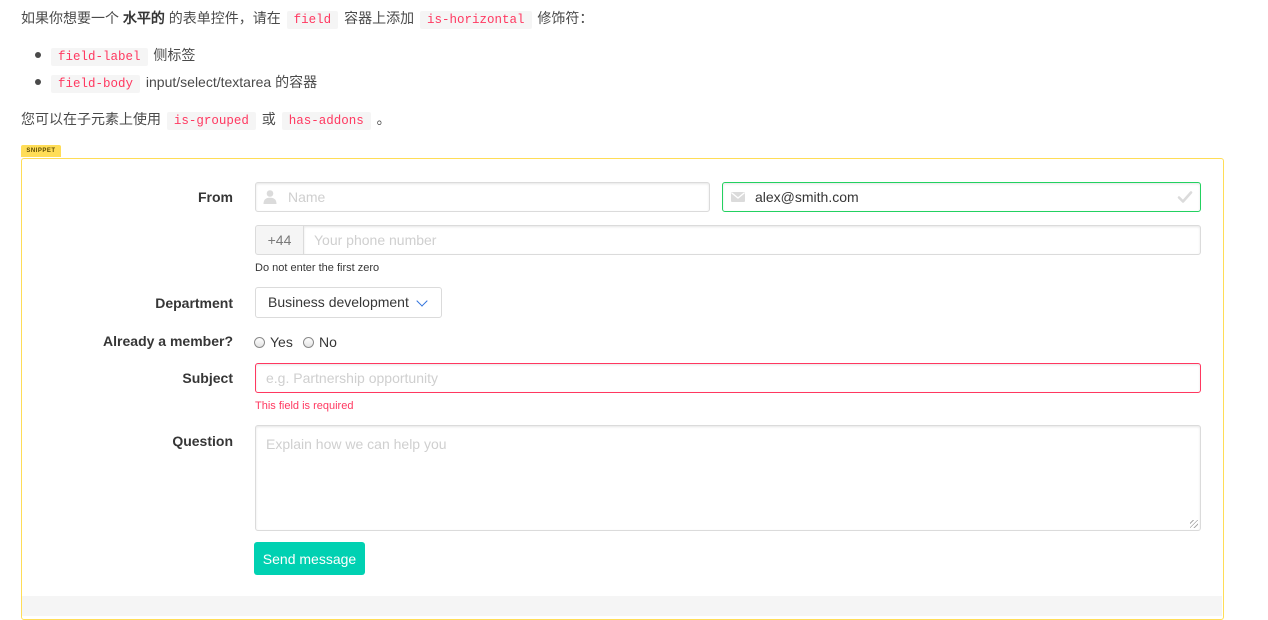 The width and height of the screenshot is (1268, 620). I want to click on phone-input, so click(752, 240).